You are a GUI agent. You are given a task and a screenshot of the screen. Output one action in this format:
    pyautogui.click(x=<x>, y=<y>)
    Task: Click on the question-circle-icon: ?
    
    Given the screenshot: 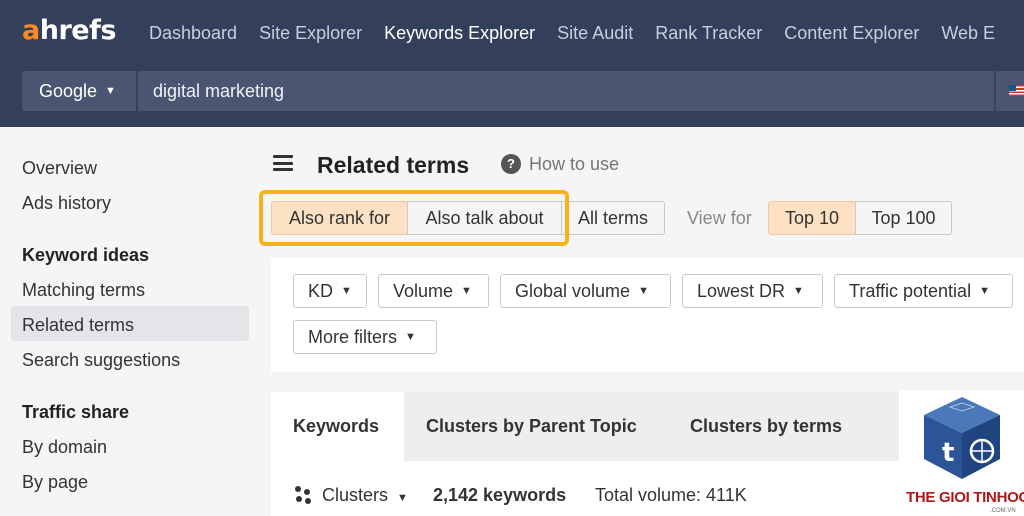 What is the action you would take?
    pyautogui.click(x=511, y=164)
    